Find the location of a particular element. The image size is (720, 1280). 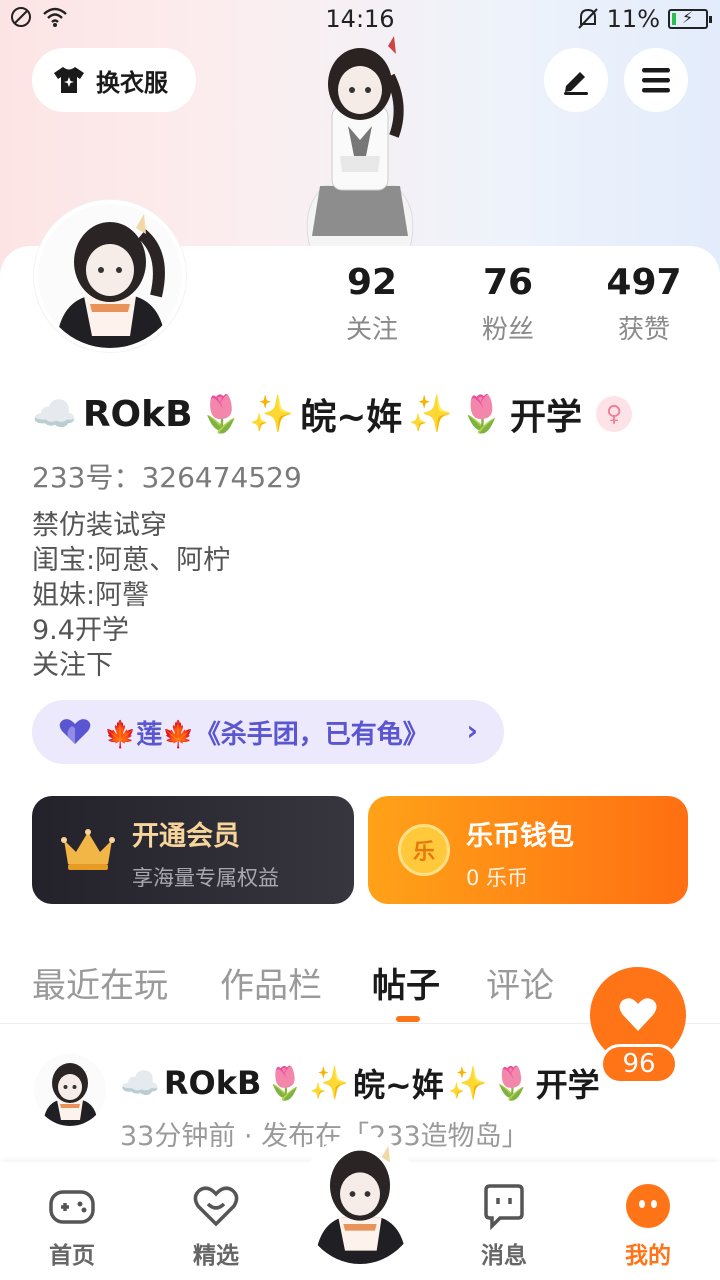

following-count: 92 is located at coordinates (372, 282).